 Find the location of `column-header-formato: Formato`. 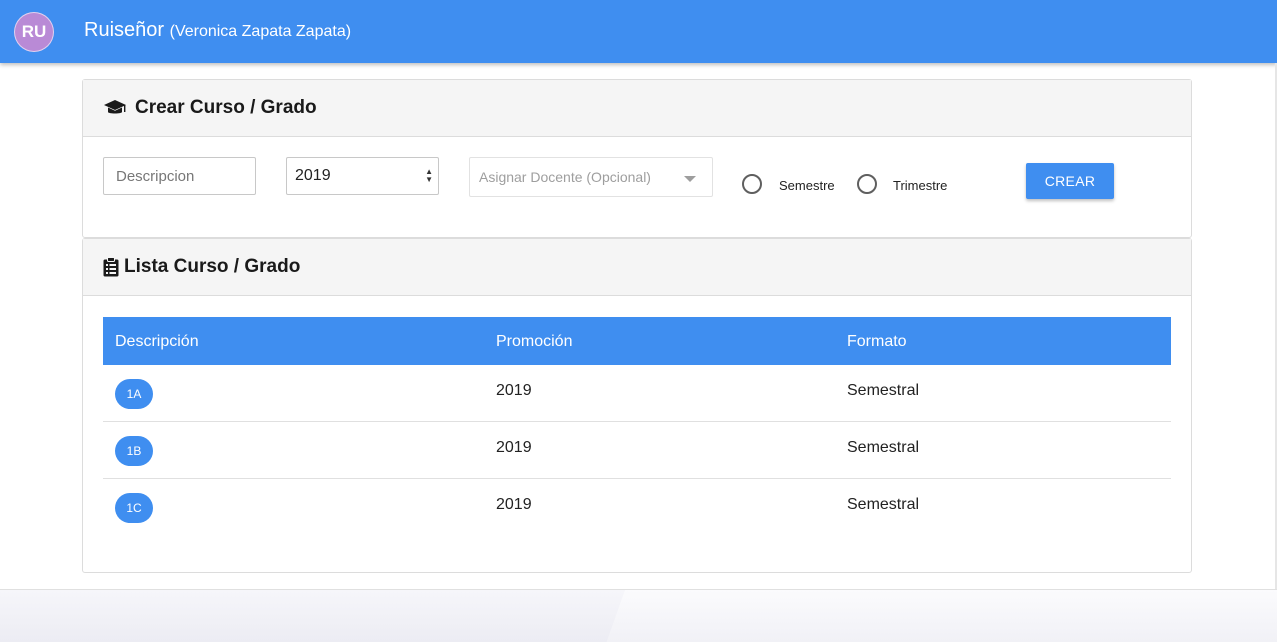

column-header-formato: Formato is located at coordinates (877, 342).